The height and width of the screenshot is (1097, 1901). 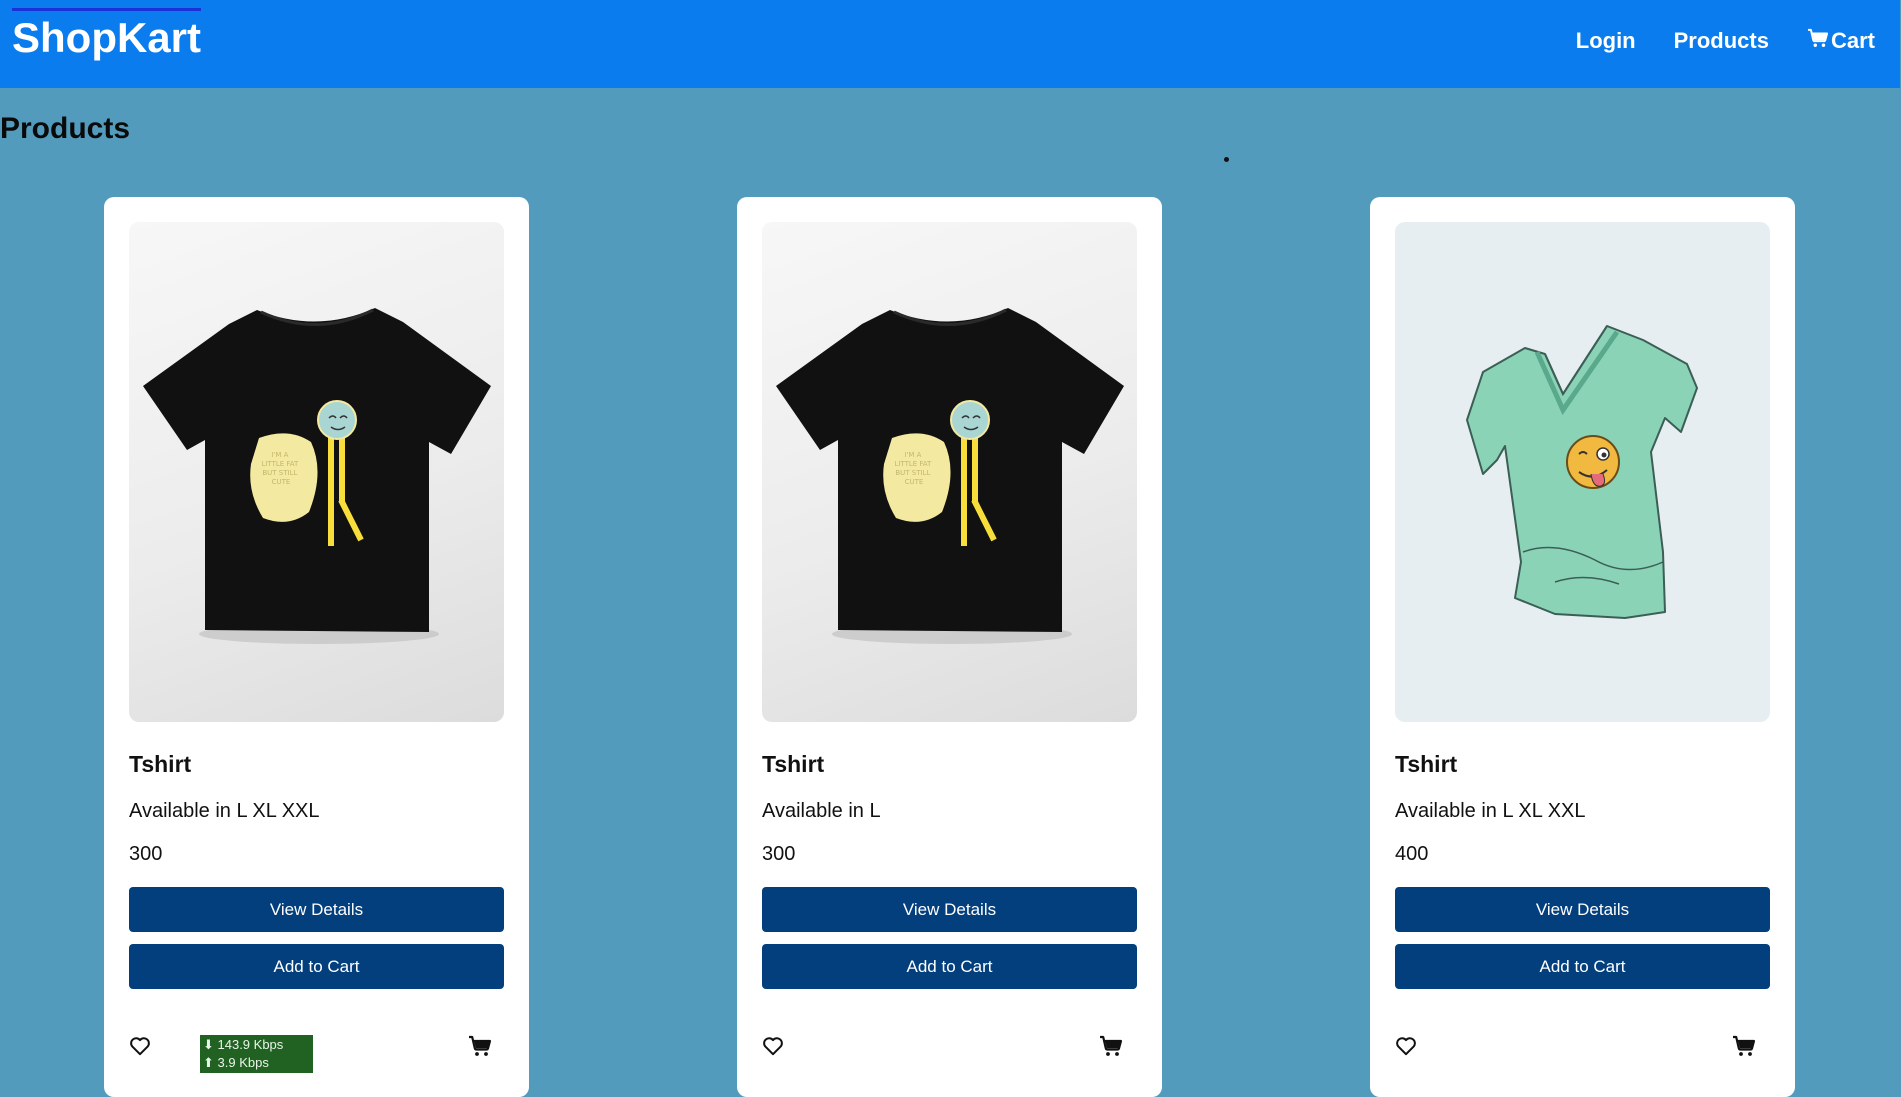 What do you see at coordinates (243, 1044) in the screenshot?
I see `download-speed: ⬇ 143.9 Kbps` at bounding box center [243, 1044].